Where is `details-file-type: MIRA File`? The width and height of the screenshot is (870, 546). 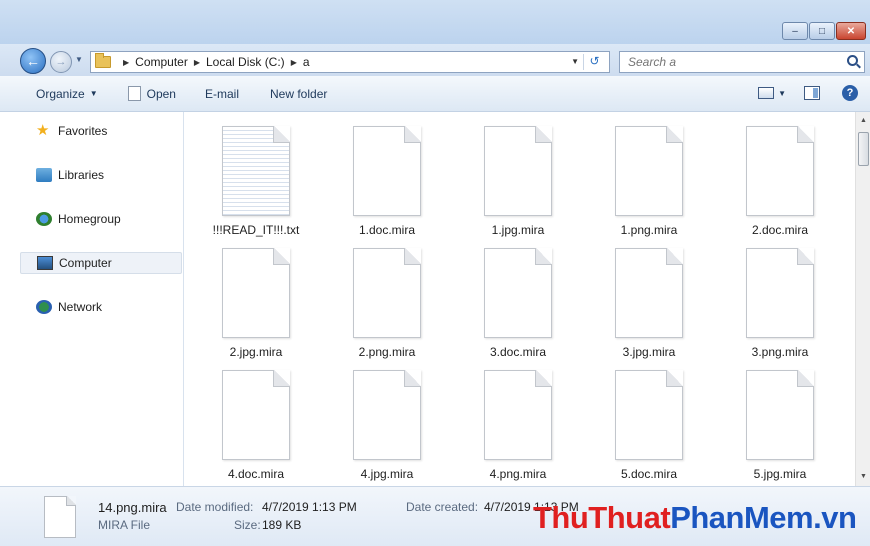
details-file-type: MIRA File is located at coordinates (124, 525).